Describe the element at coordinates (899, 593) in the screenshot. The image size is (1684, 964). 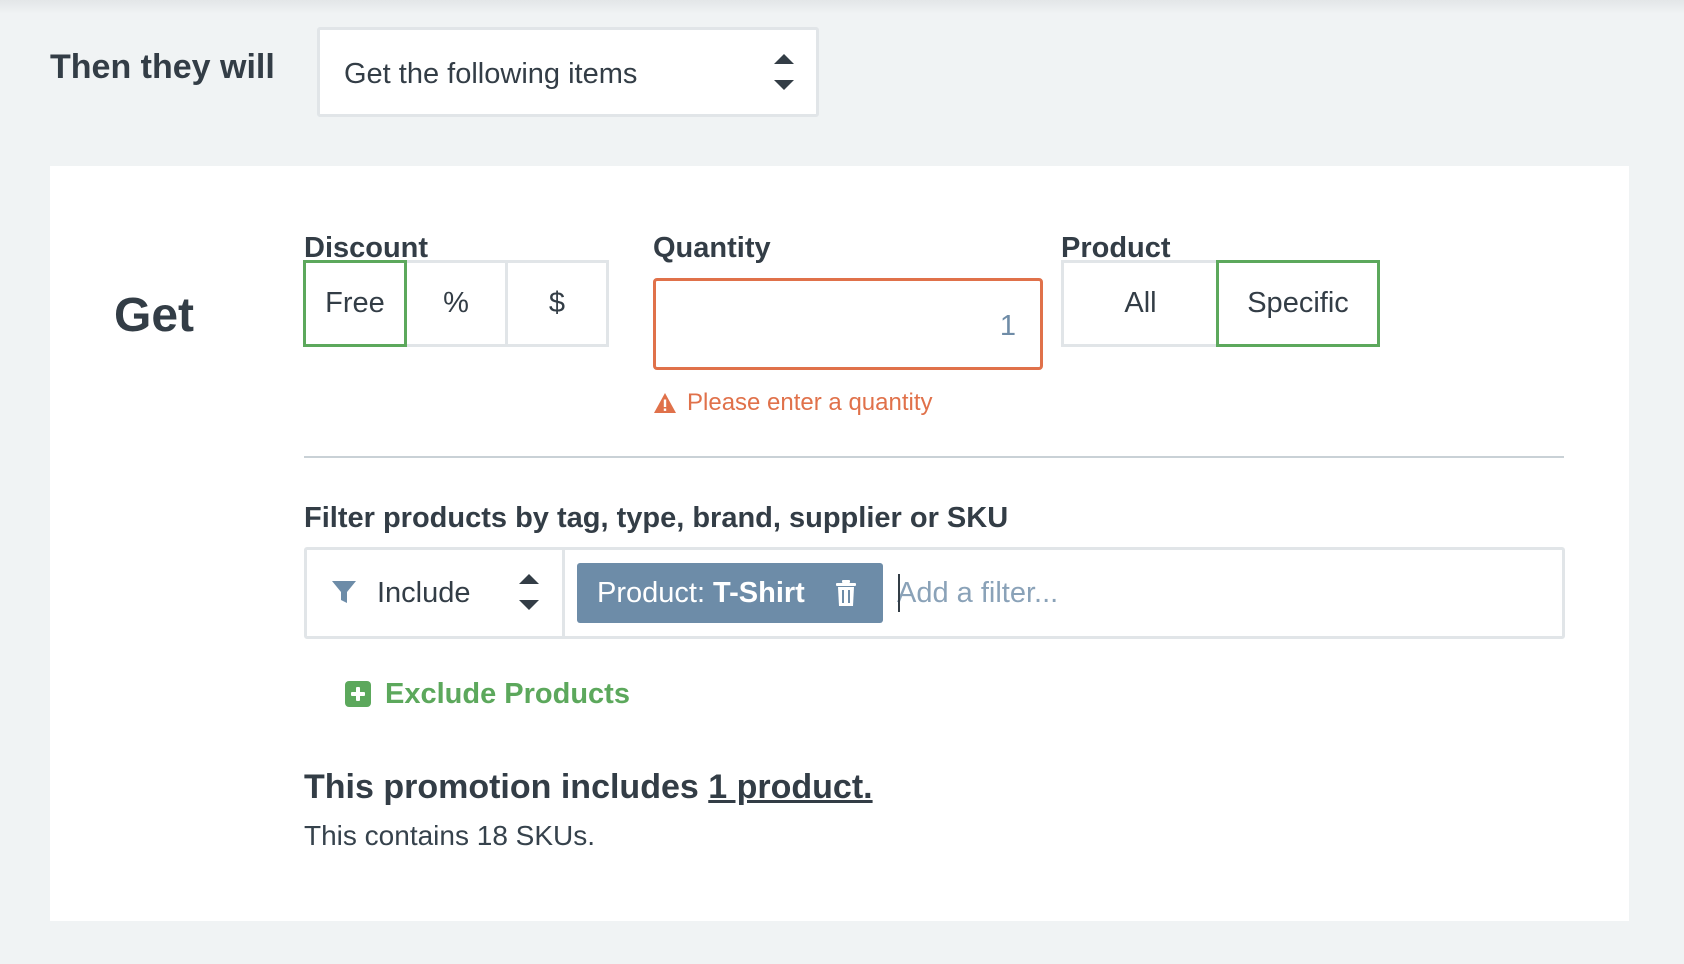
I see `text-caret` at that location.